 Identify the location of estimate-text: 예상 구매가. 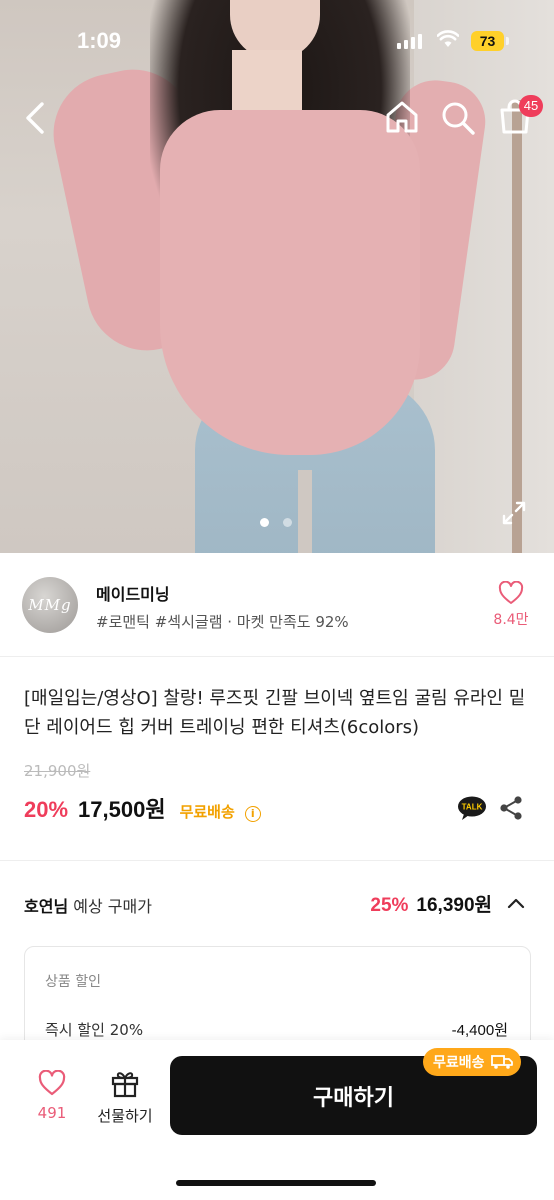
(112, 906).